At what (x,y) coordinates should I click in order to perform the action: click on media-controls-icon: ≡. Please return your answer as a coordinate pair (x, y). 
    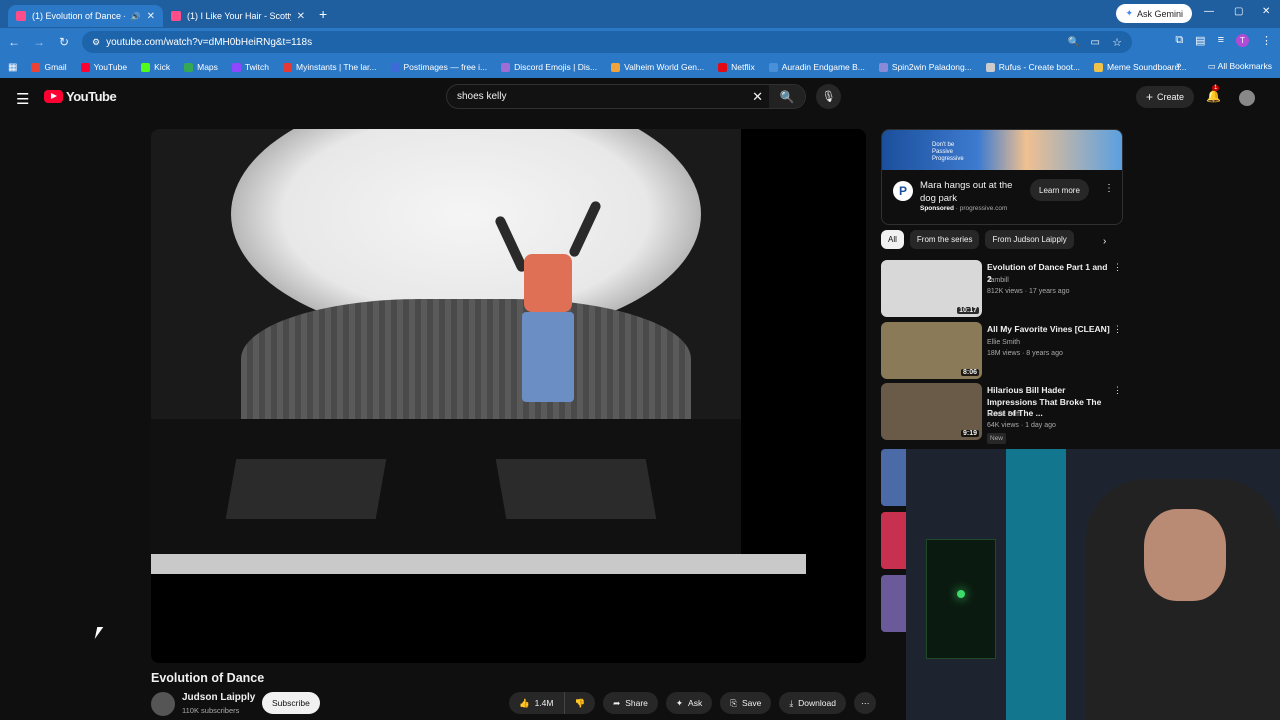
    Looking at the image, I should click on (1221, 40).